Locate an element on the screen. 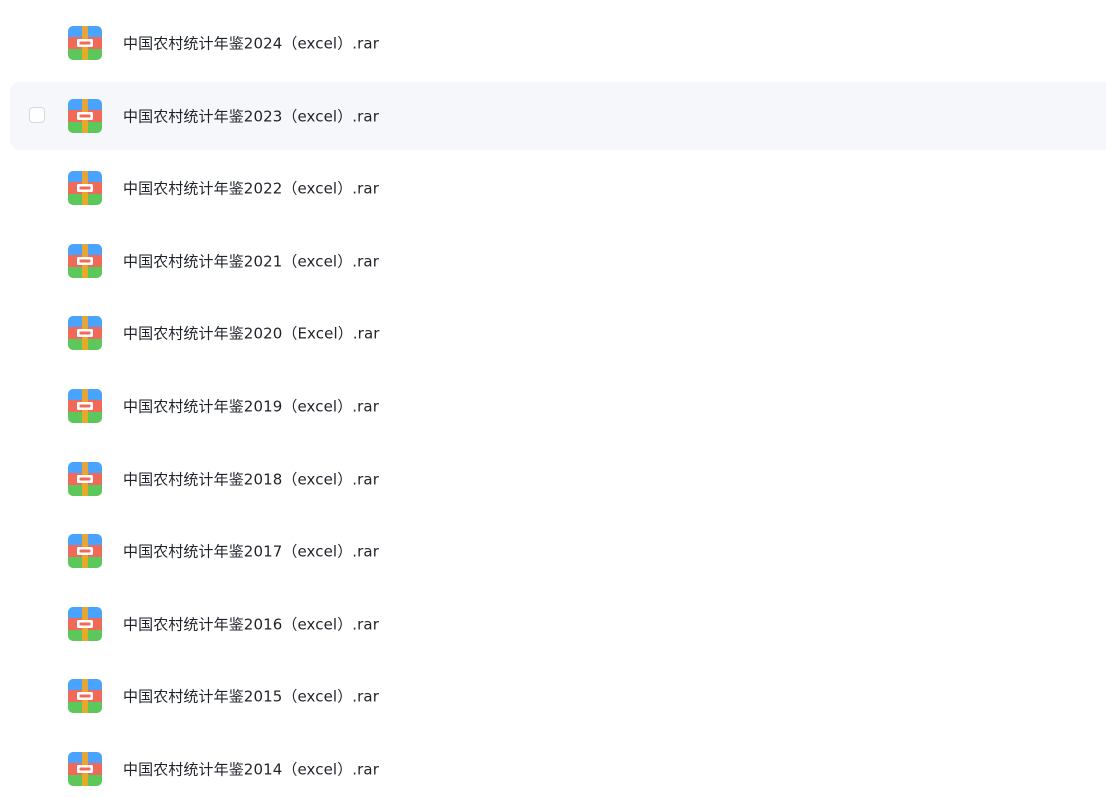 The image size is (1106, 798). file-name: 中国农村统计年鉴2021（excel）.rar is located at coordinates (251, 261).